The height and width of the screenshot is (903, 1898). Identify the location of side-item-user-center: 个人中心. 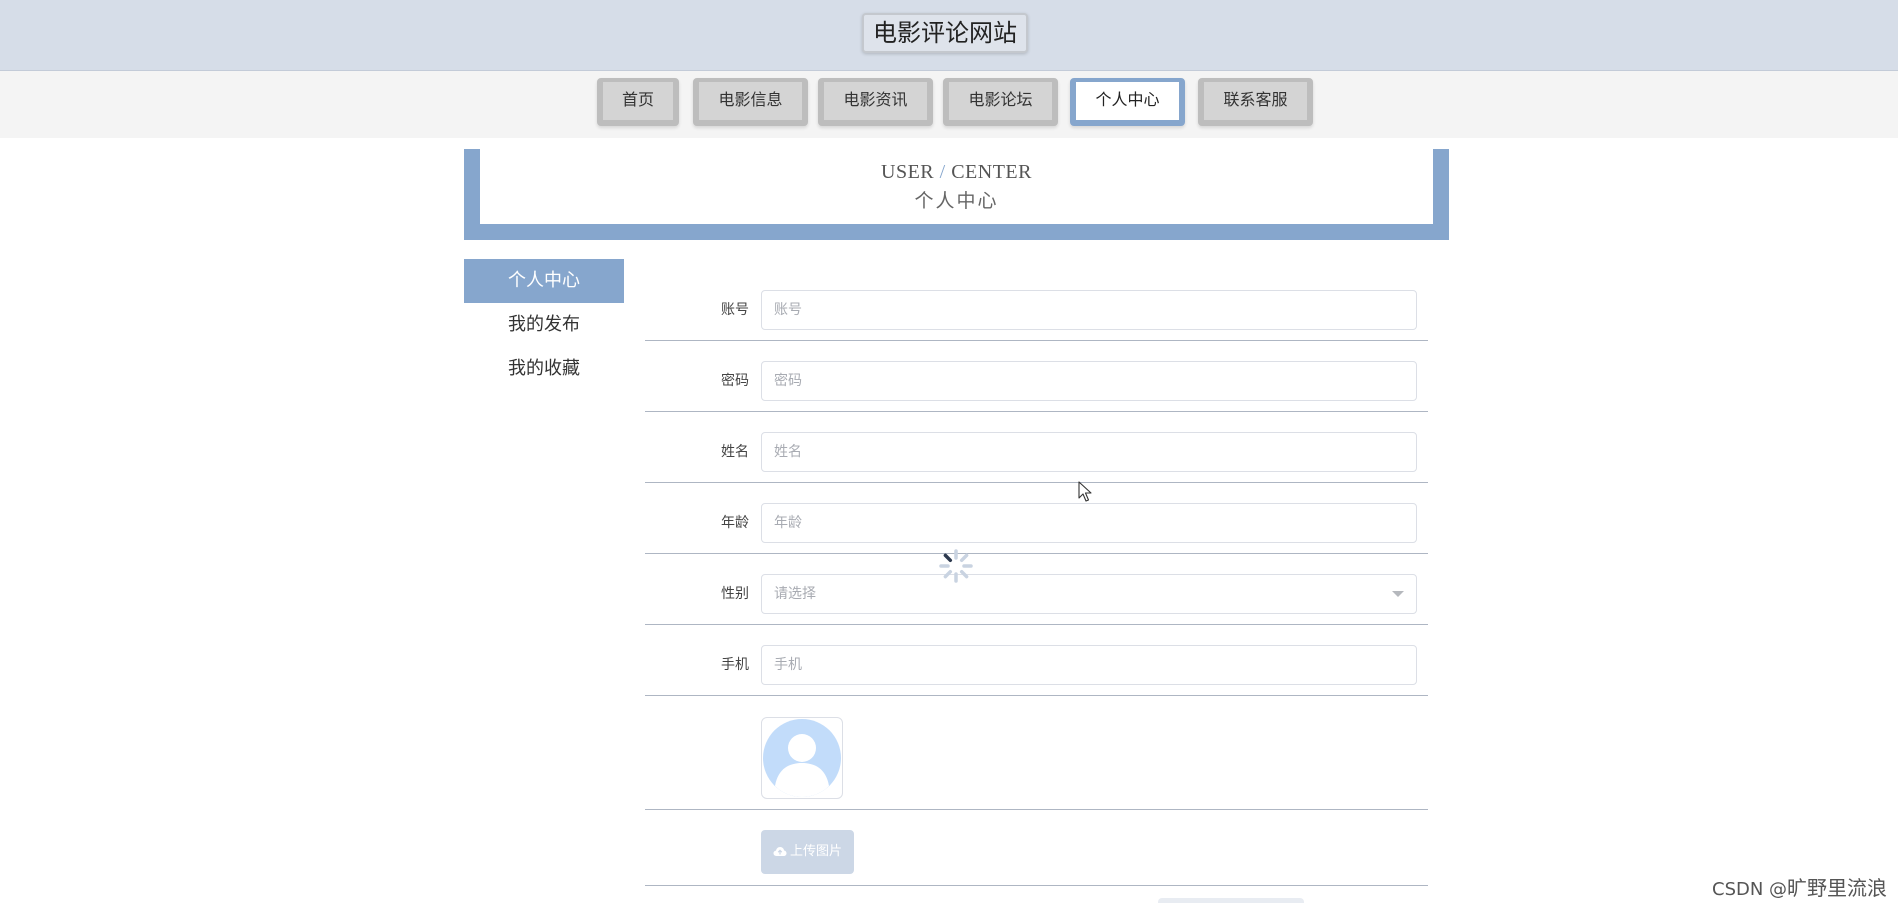
(544, 281).